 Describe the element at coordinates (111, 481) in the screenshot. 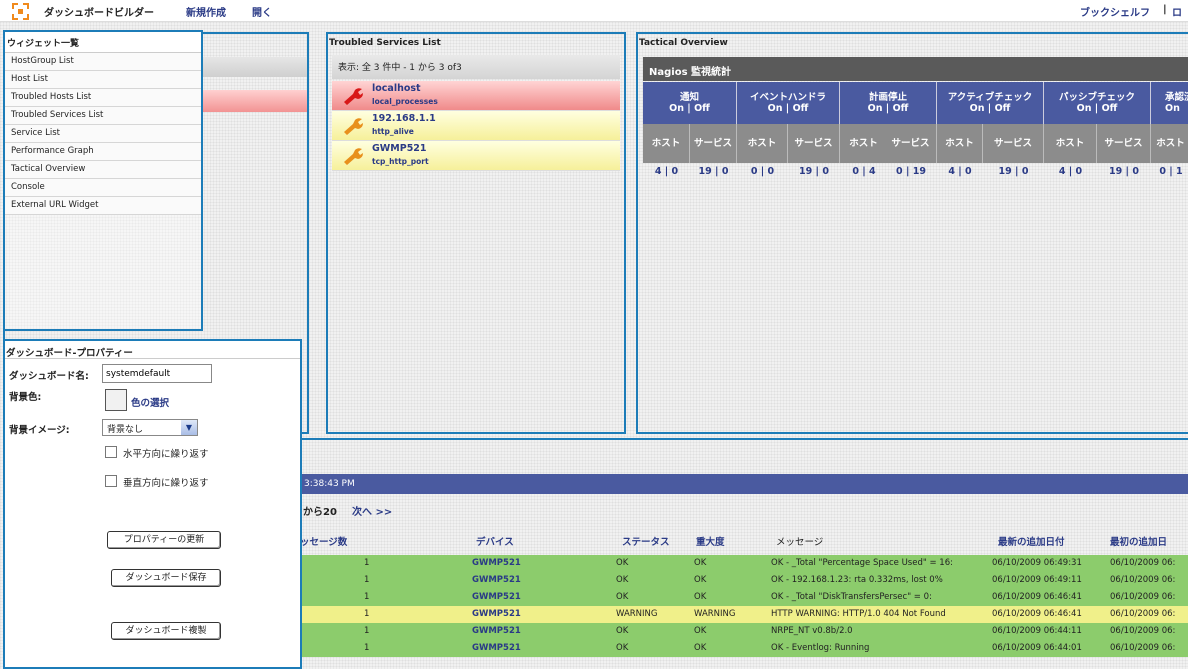

I see `repeat-vertical-checkbox` at that location.